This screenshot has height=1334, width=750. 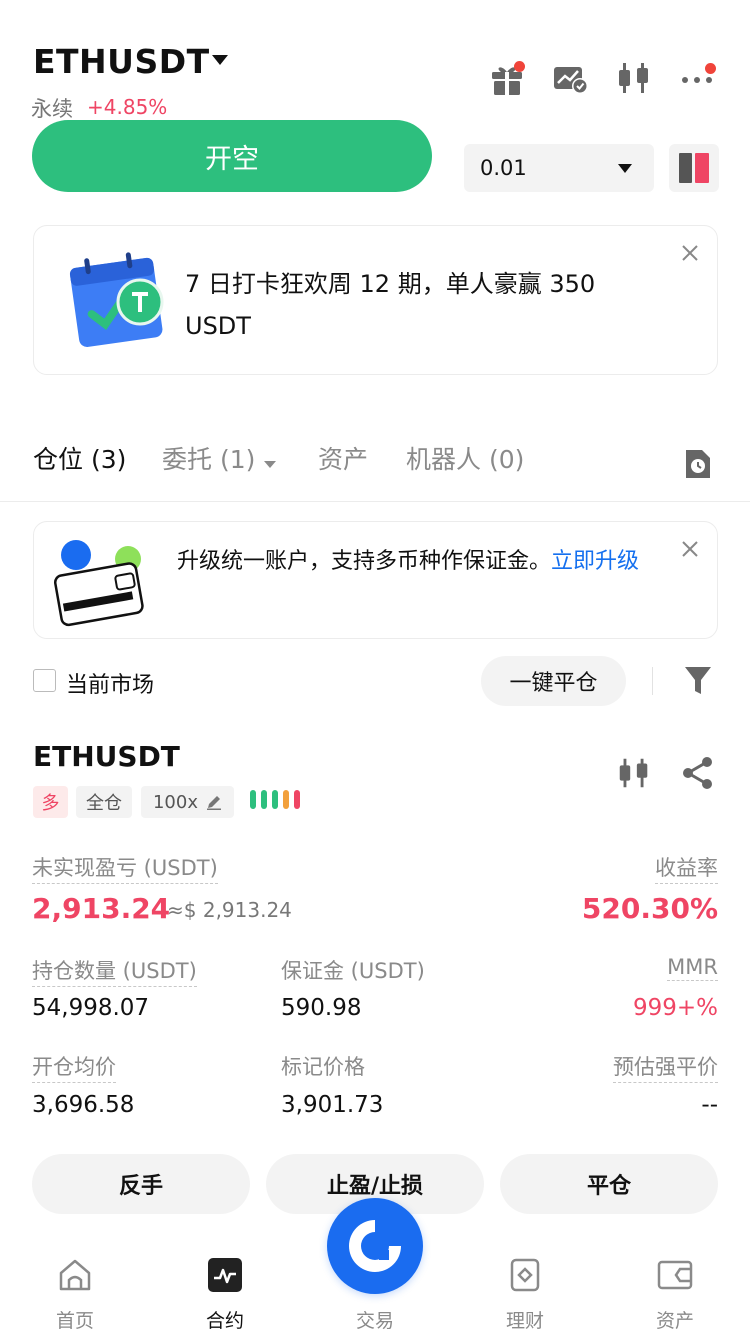 What do you see at coordinates (175, 802) in the screenshot?
I see `leverage-value: 100x` at bounding box center [175, 802].